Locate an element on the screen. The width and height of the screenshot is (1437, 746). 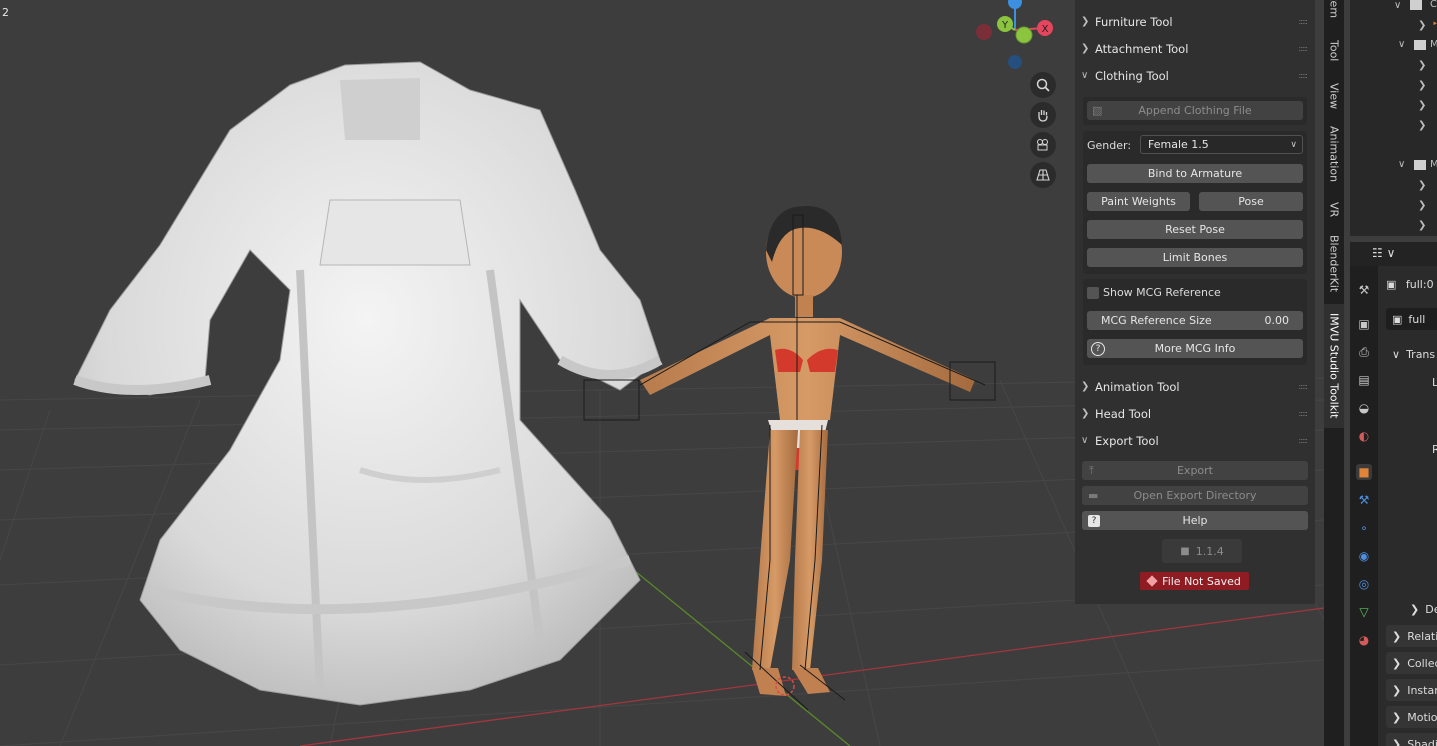
output-icon: ⎙ is located at coordinates (1364, 352).